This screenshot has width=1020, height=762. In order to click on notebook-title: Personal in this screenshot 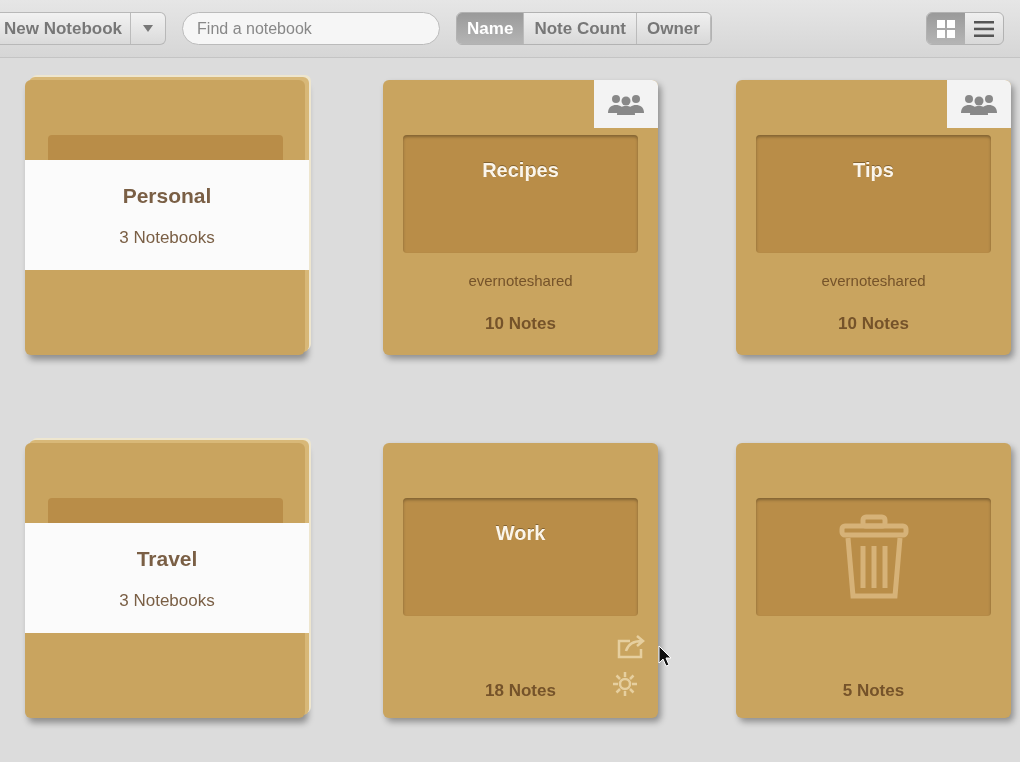, I will do `click(167, 195)`.